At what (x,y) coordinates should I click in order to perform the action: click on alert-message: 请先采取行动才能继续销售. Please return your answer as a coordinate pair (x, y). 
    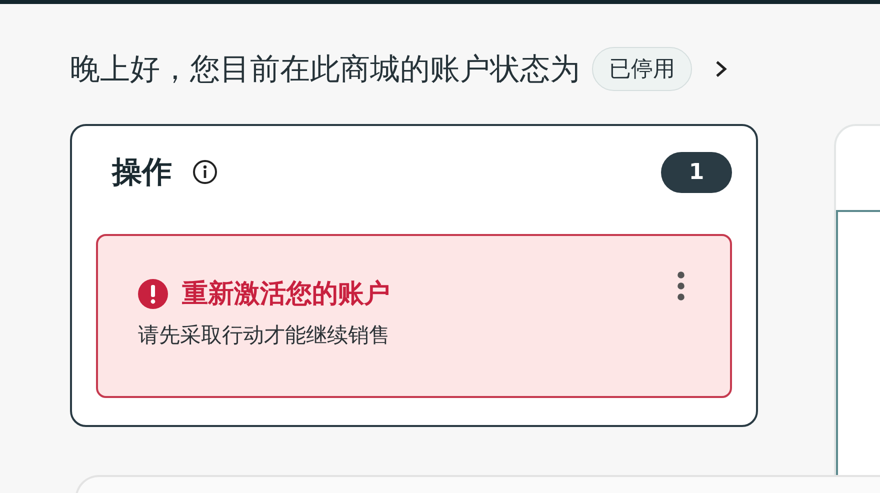
    Looking at the image, I should click on (264, 335).